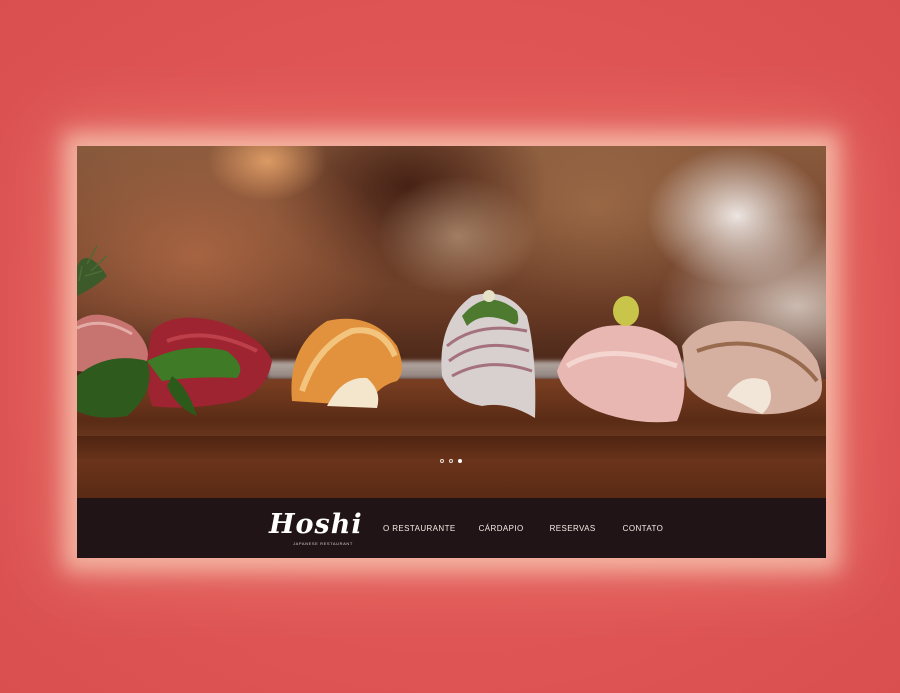 The image size is (900, 693). What do you see at coordinates (643, 528) in the screenshot?
I see `nav-item-contato: CONTATO` at bounding box center [643, 528].